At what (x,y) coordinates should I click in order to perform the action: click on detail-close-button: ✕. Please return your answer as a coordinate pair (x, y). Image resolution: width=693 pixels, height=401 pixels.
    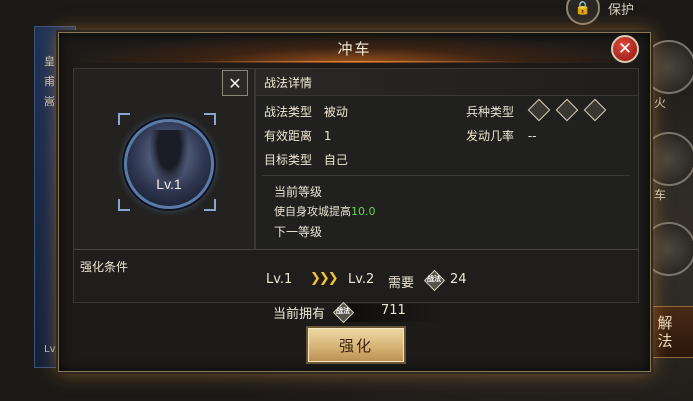
    Looking at the image, I should click on (235, 83).